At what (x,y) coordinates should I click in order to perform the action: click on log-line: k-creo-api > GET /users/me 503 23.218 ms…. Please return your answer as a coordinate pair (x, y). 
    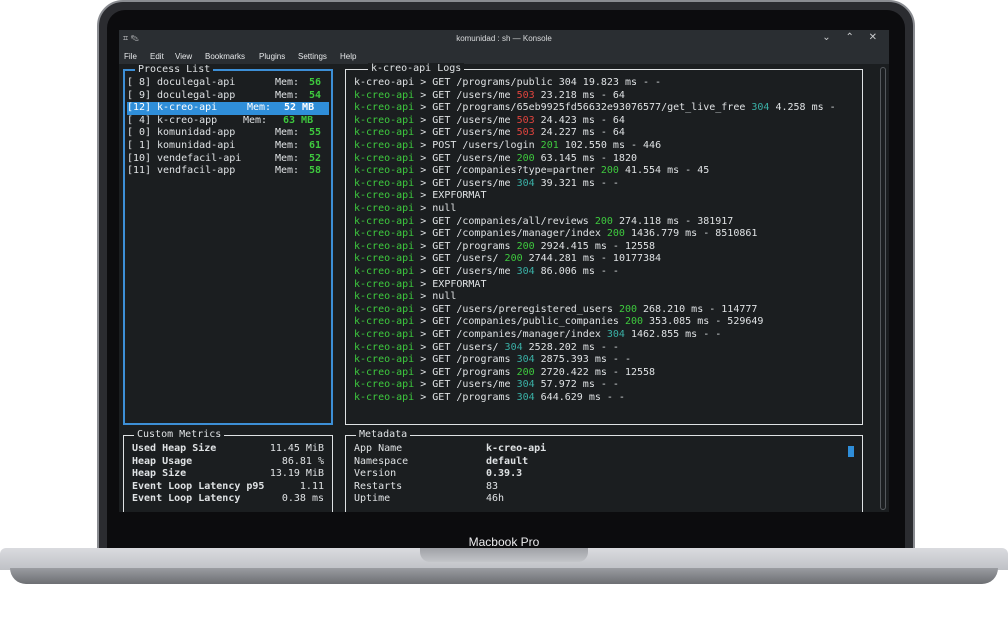
    Looking at the image, I should click on (489, 96).